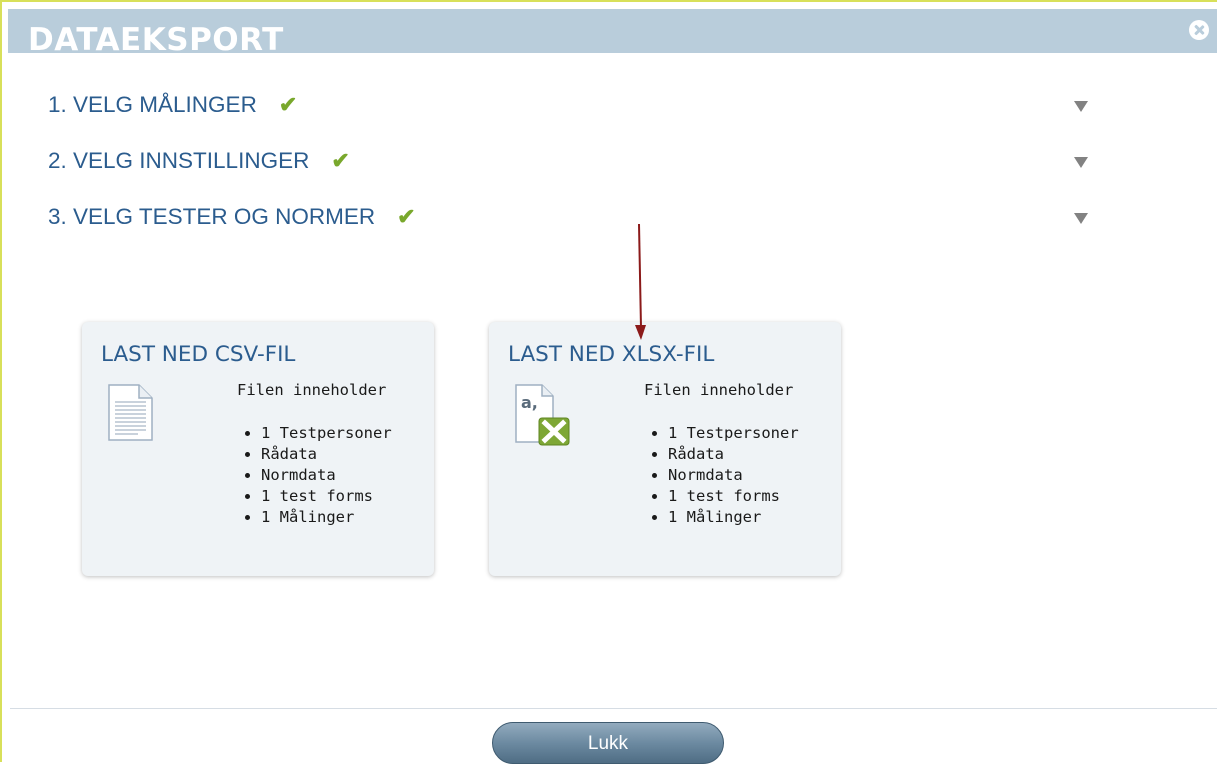 Image resolution: width=1217 pixels, height=765 pixels. I want to click on dialog-title-bar: DATAEKSPORT, so click(612, 31).